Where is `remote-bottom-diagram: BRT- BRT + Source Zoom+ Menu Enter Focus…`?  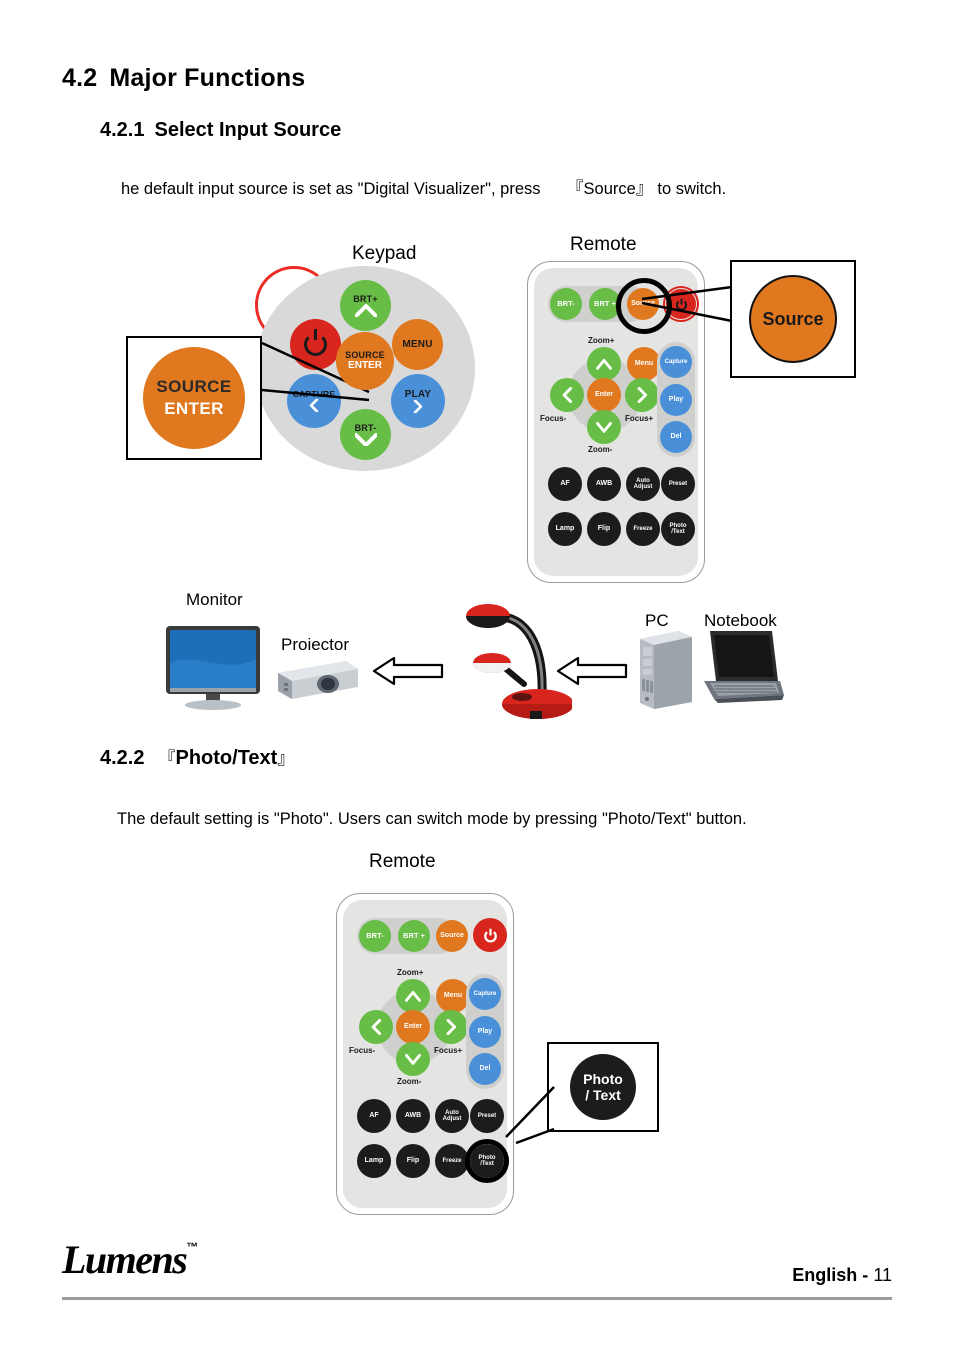
remote-bottom-diagram: BRT- BRT + Source Zoom+ Menu Enter Focus… is located at coordinates (425, 1054).